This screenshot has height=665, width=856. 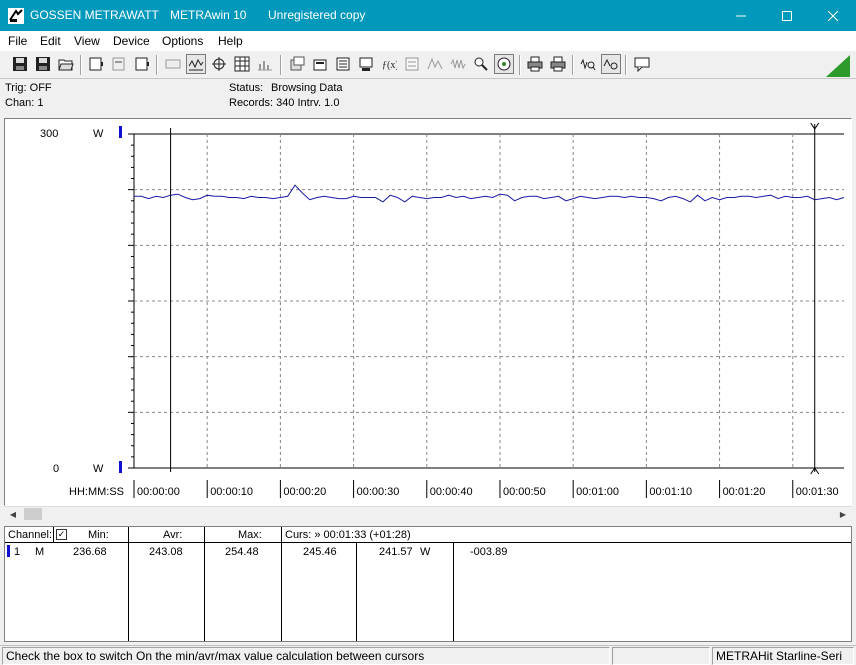 What do you see at coordinates (412, 64) in the screenshot?
I see `statistics-icon` at bounding box center [412, 64].